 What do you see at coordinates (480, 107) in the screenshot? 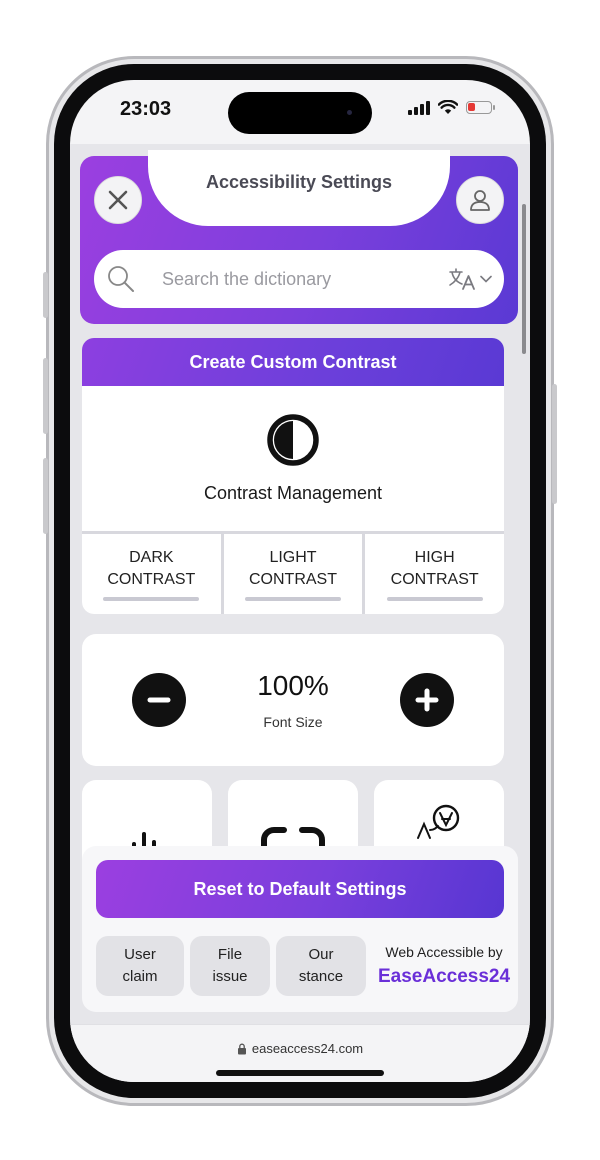
I see `battery-icon` at bounding box center [480, 107].